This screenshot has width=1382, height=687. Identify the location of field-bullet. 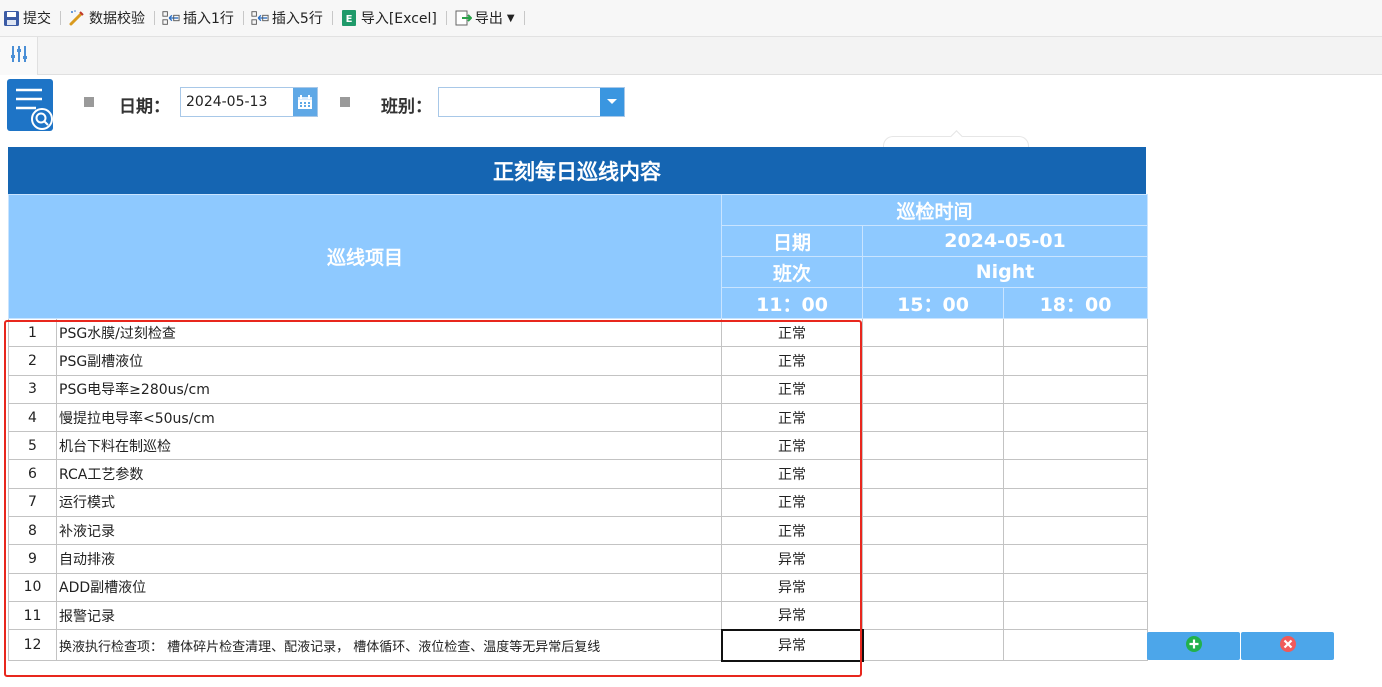
(345, 102).